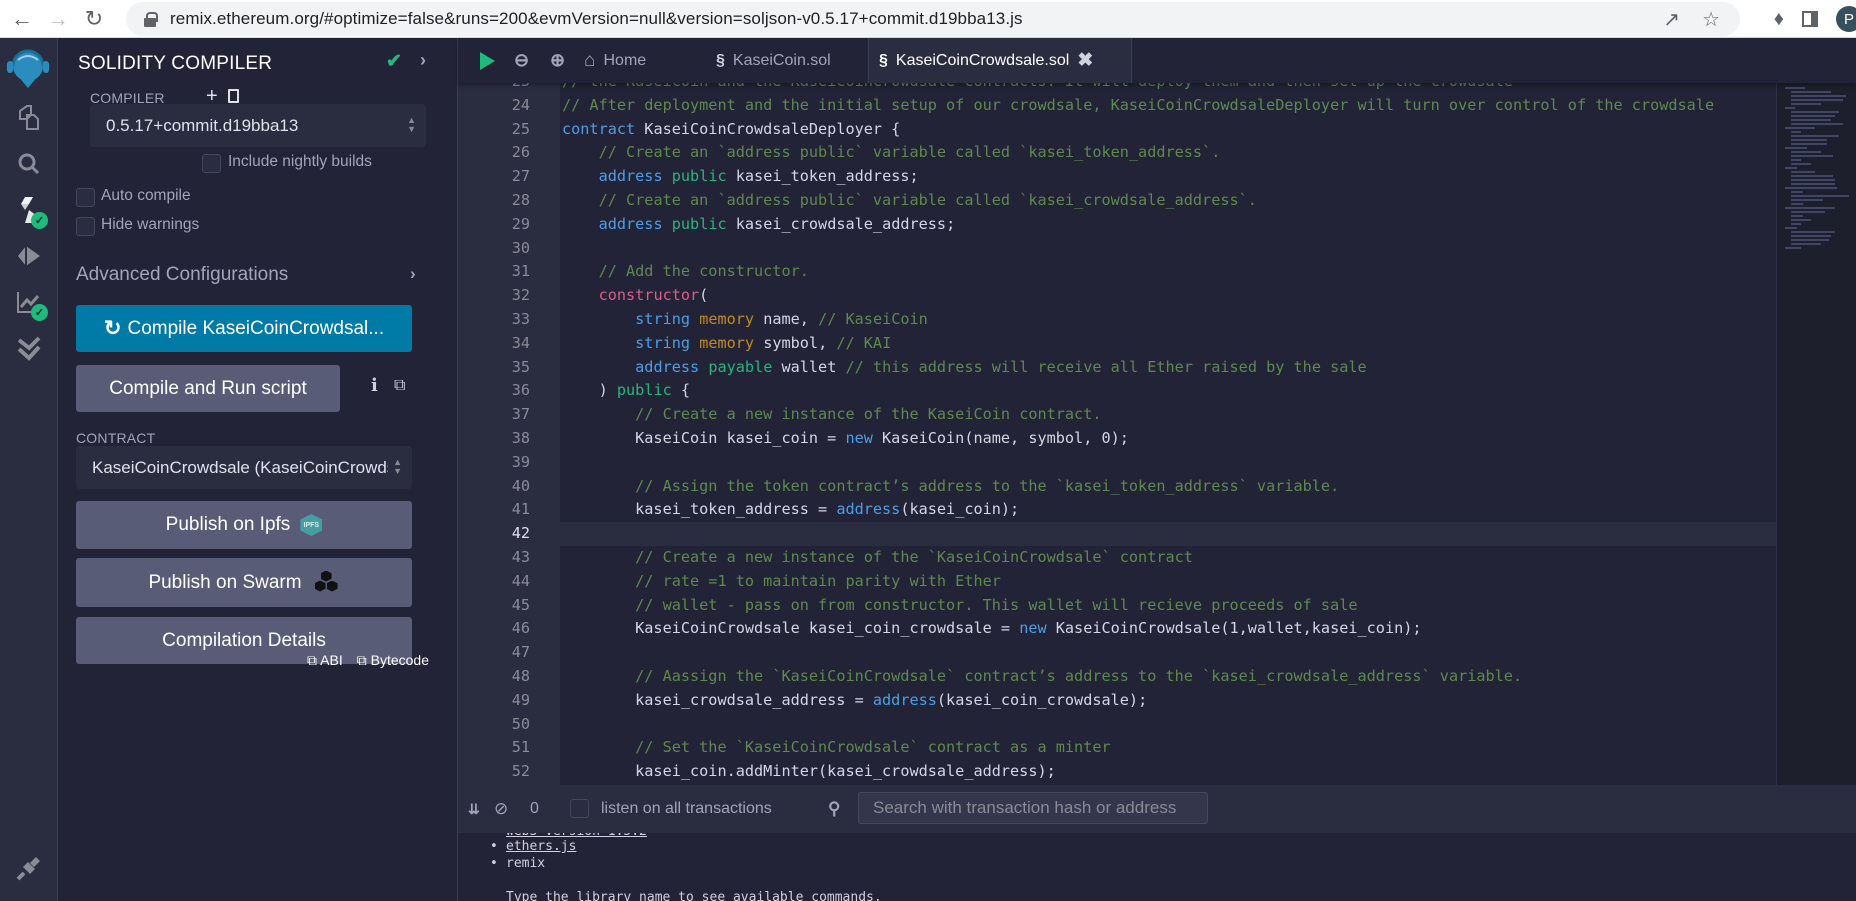  What do you see at coordinates (325, 660) in the screenshot?
I see `copy-abi-button: ⧉ ABI` at bounding box center [325, 660].